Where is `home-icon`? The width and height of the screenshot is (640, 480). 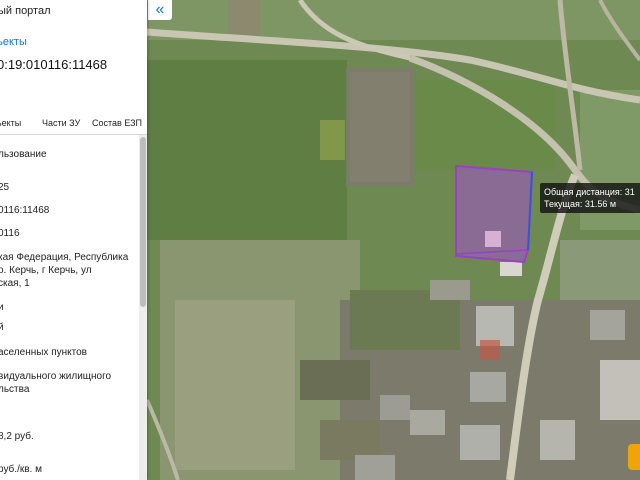
home-icon is located at coordinates (634, 457).